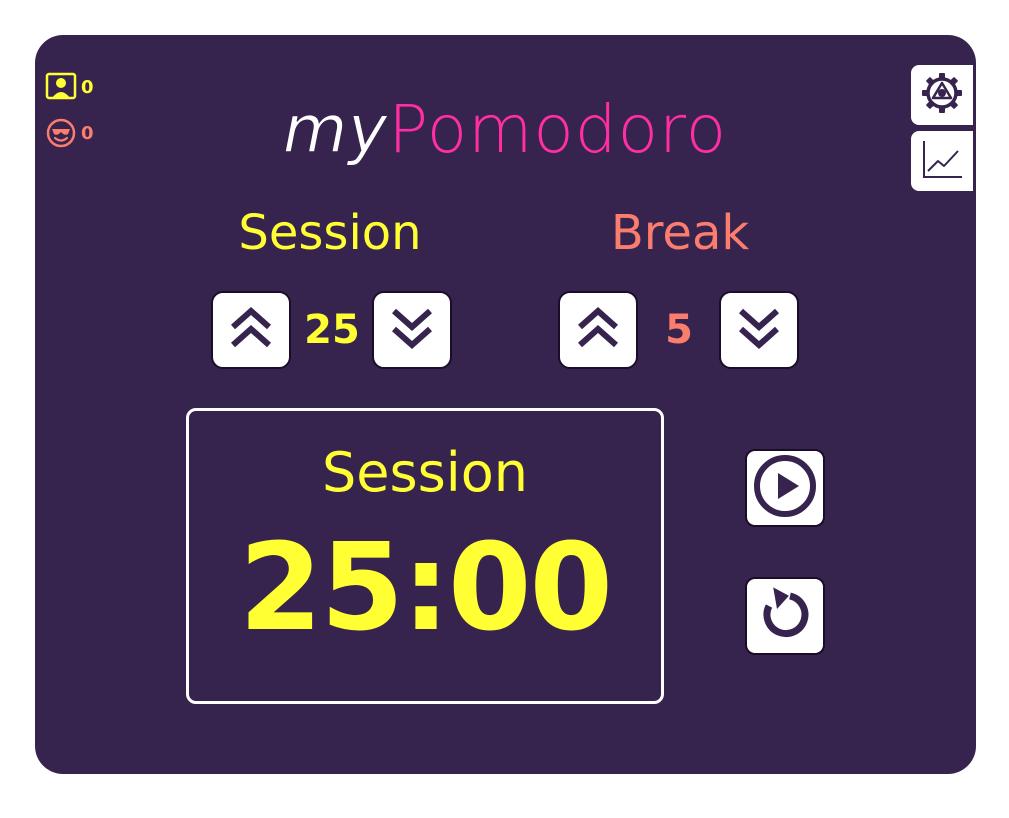  What do you see at coordinates (61, 87) in the screenshot?
I see `user-portrait-icon` at bounding box center [61, 87].